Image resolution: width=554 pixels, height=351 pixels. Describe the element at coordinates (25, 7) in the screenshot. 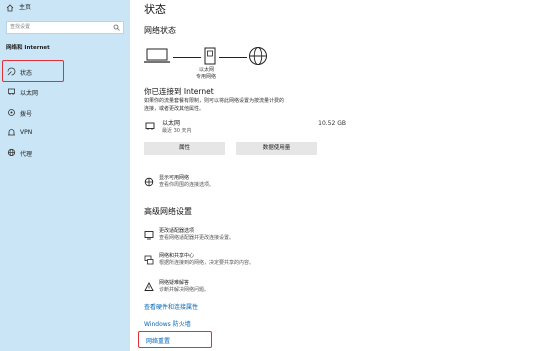

I see `home-label: 主页` at that location.